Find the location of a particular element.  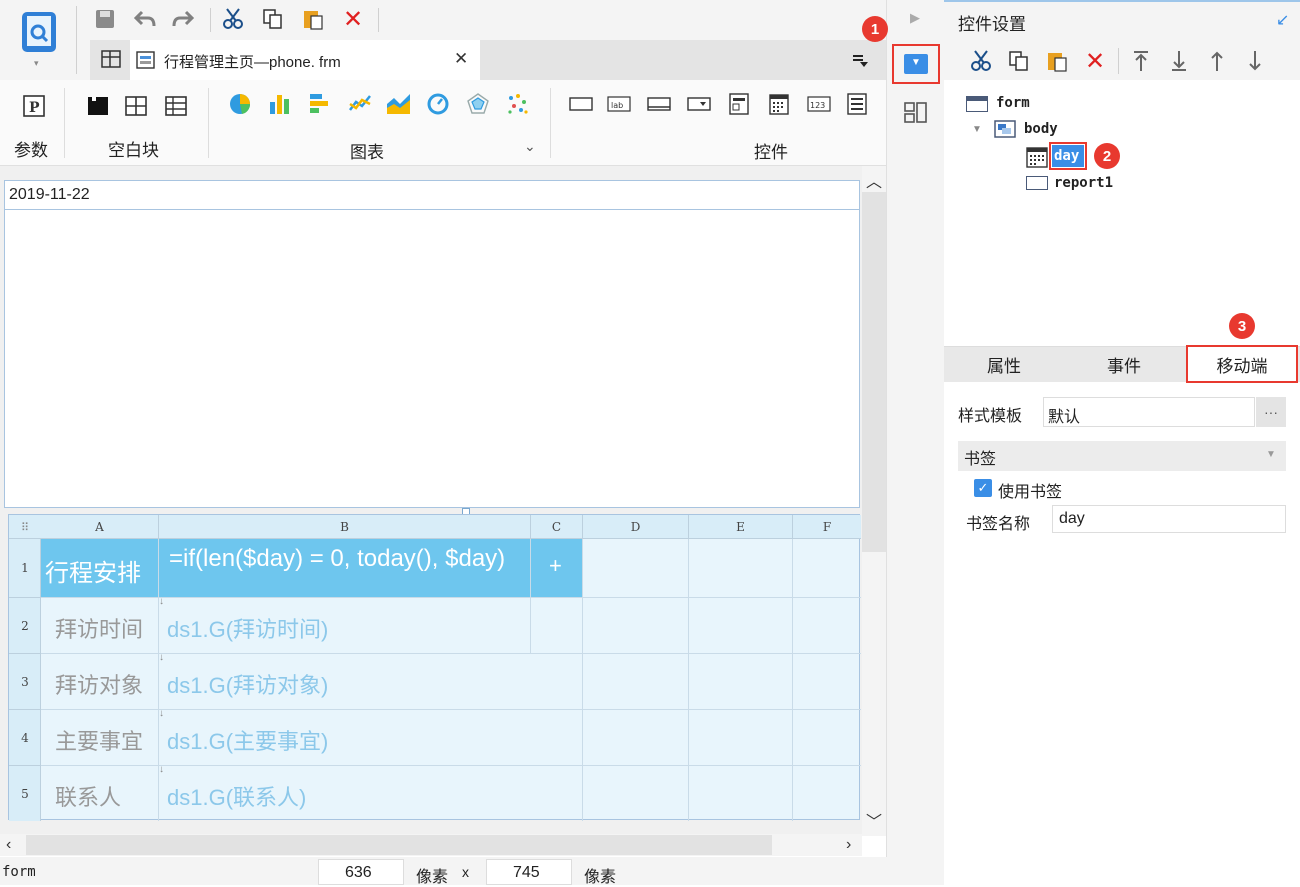

column-header: D is located at coordinates (636, 527).